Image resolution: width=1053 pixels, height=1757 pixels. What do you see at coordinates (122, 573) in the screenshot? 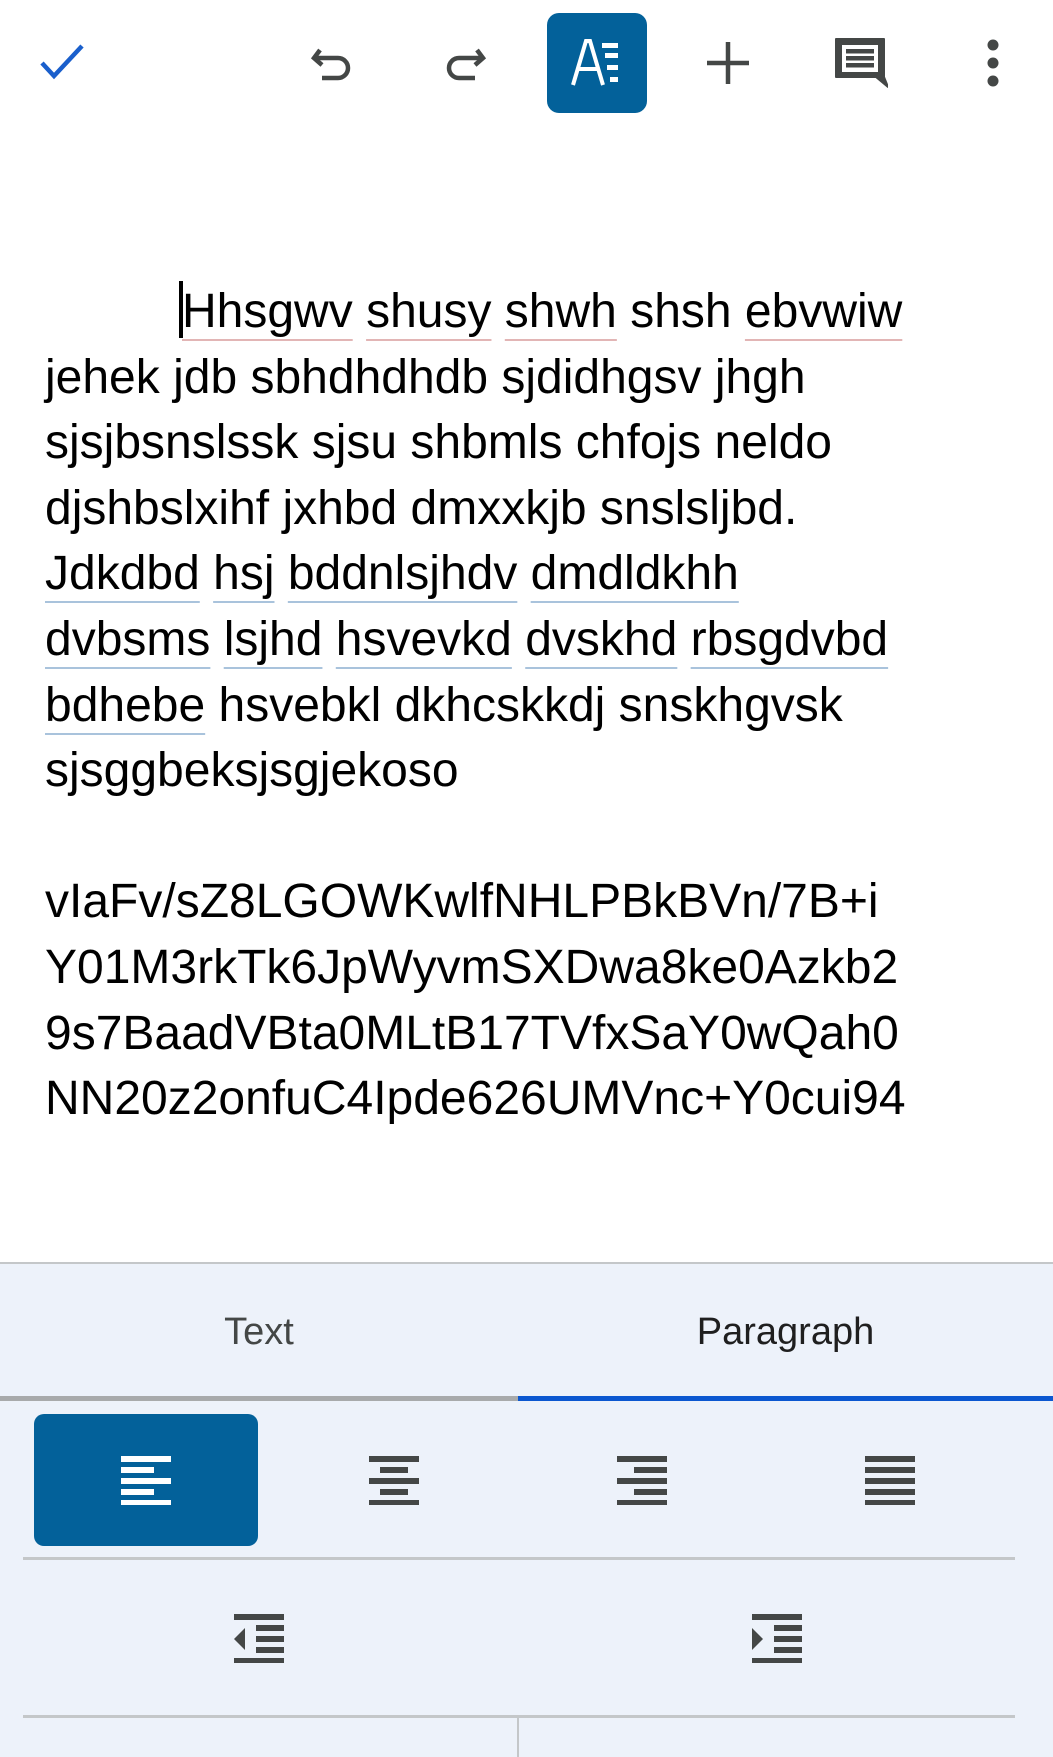
I see `grammar-flagged-word: Jdkdbd` at bounding box center [122, 573].